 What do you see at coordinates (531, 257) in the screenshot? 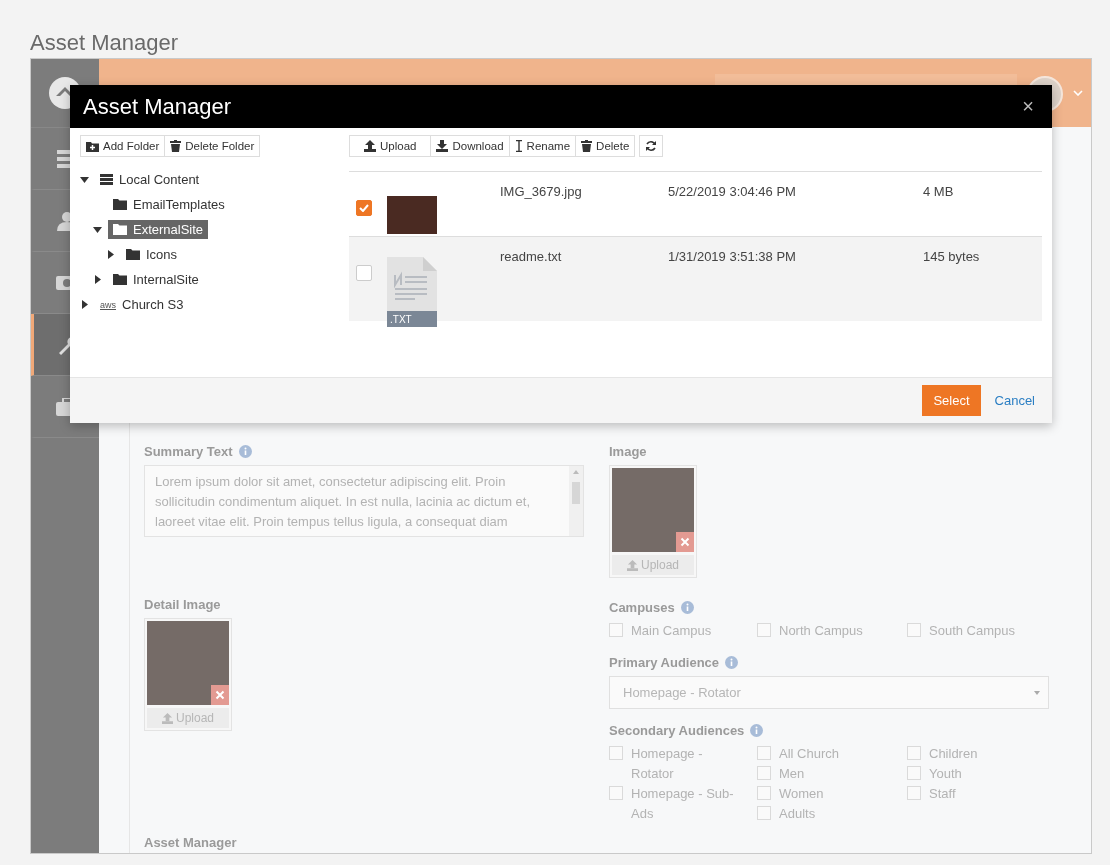
I see `file-name: readme.txt` at bounding box center [531, 257].